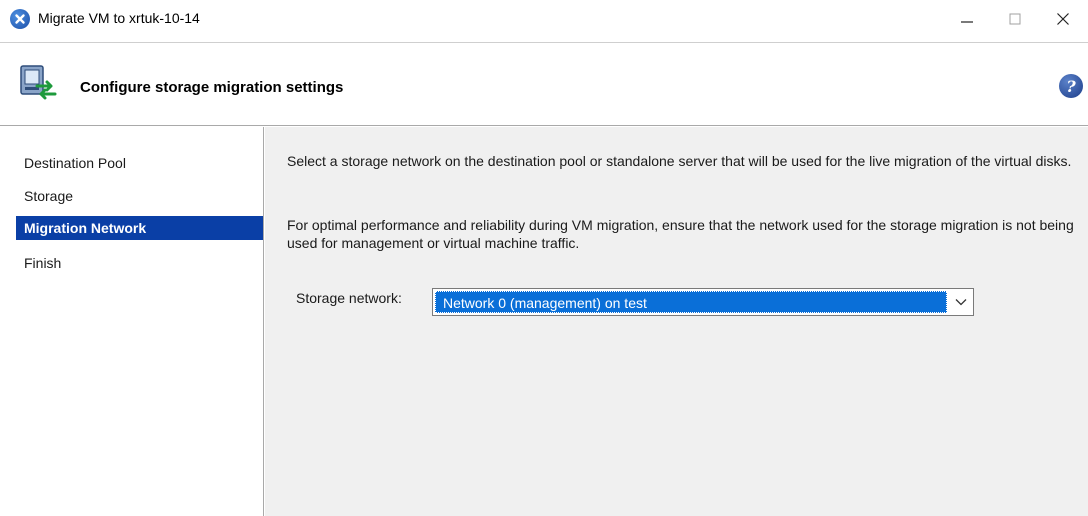 The width and height of the screenshot is (1088, 516). What do you see at coordinates (20, 19) in the screenshot?
I see `app-icon` at bounding box center [20, 19].